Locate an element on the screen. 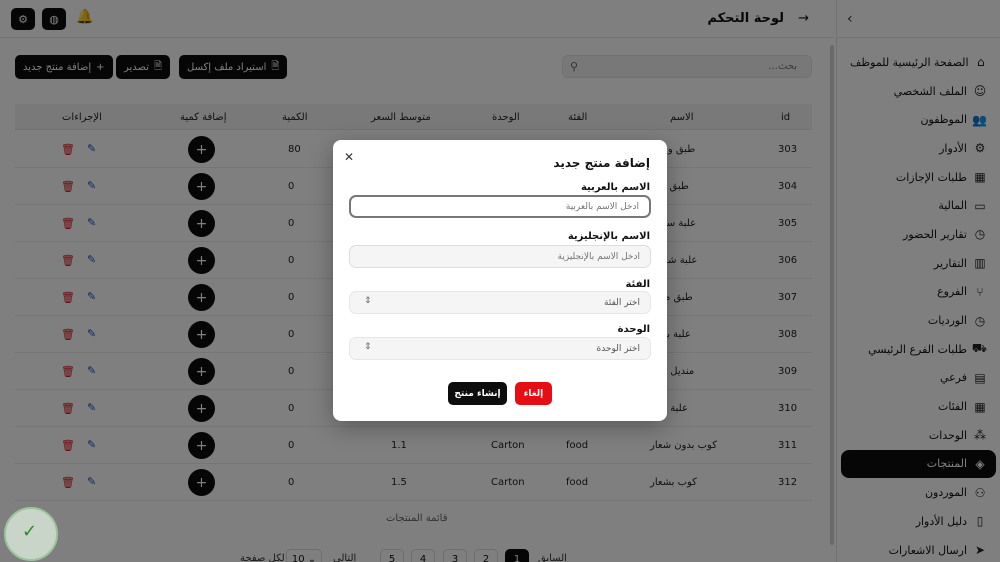  close-icon: ✕ is located at coordinates (349, 157).